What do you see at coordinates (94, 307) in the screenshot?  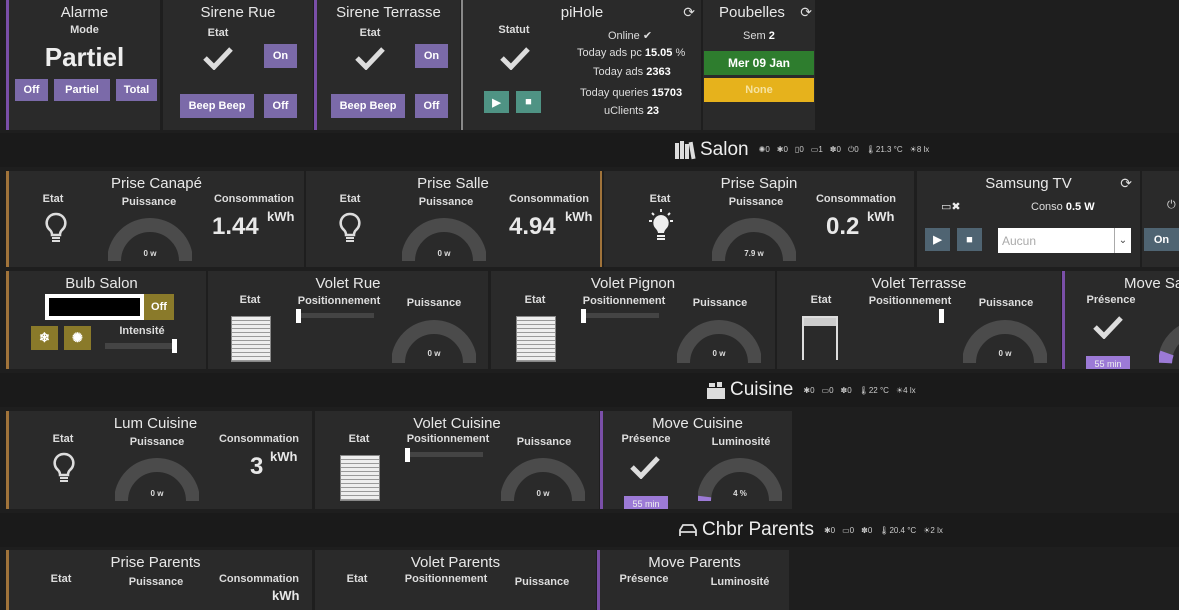 I see `color-swatch` at bounding box center [94, 307].